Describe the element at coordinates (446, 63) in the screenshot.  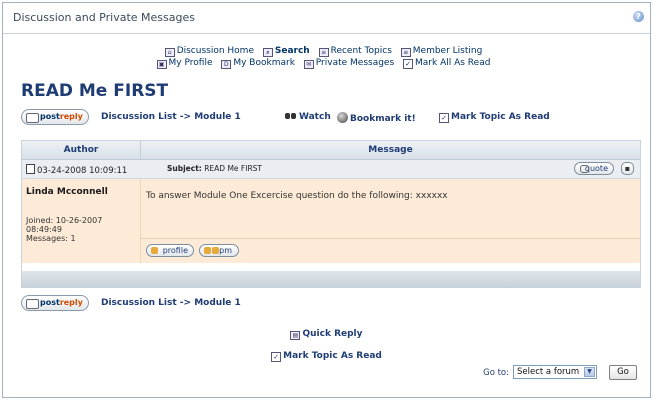
I see `nav-mark-all-read: ✓ Mark All As Read` at that location.